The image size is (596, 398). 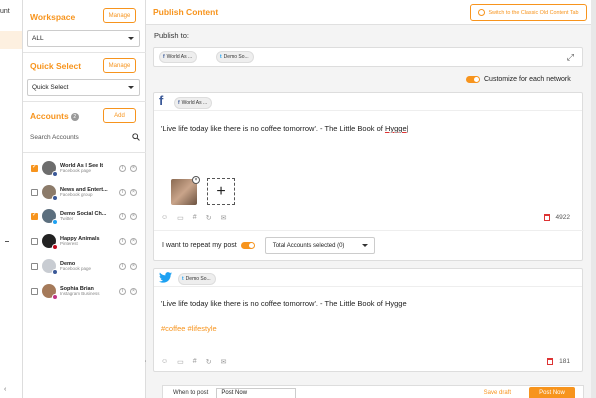 What do you see at coordinates (85, 137) in the screenshot?
I see `account-search: Search Accounts` at bounding box center [85, 137].